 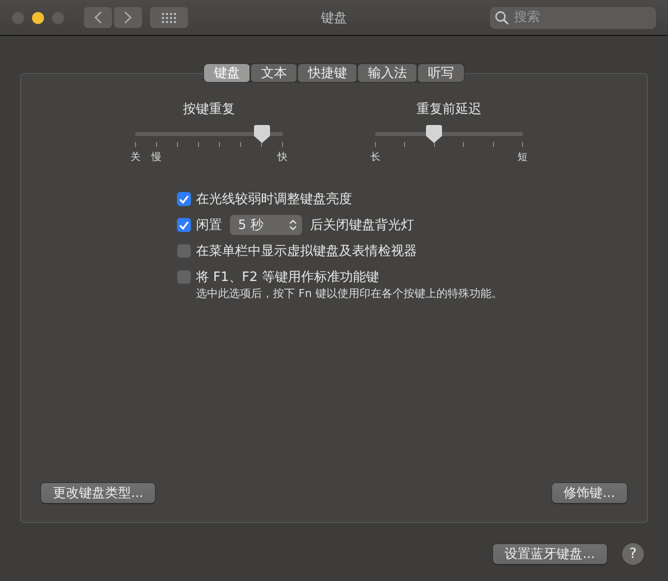 What do you see at coordinates (227, 73) in the screenshot?
I see `tab: 键盘` at bounding box center [227, 73].